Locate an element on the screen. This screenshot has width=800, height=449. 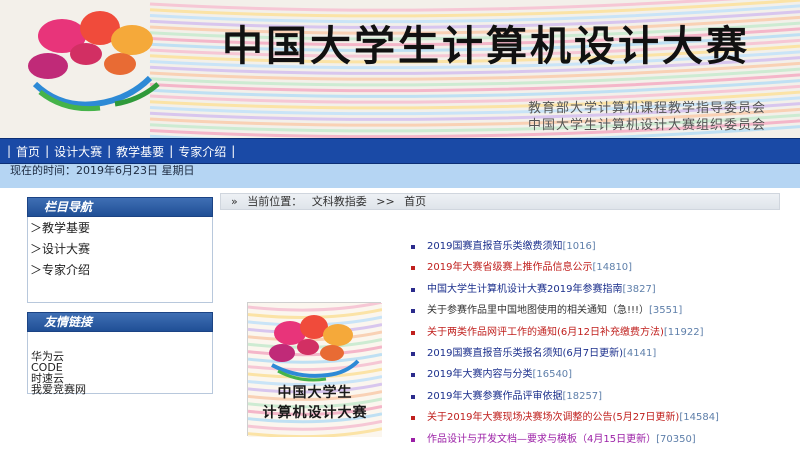
sidebar-item-contest: ＞设计大赛 is located at coordinates (120, 249).